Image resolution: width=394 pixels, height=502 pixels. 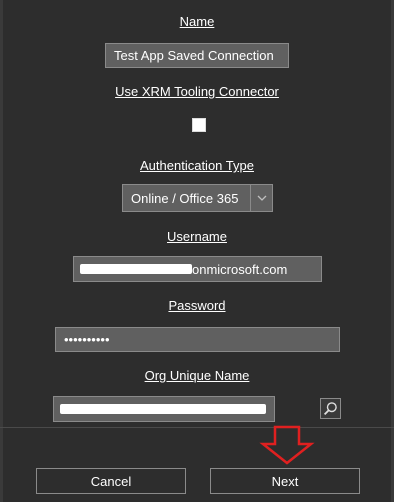 What do you see at coordinates (197, 339) in the screenshot?
I see `password-input: ••••••••••` at bounding box center [197, 339].